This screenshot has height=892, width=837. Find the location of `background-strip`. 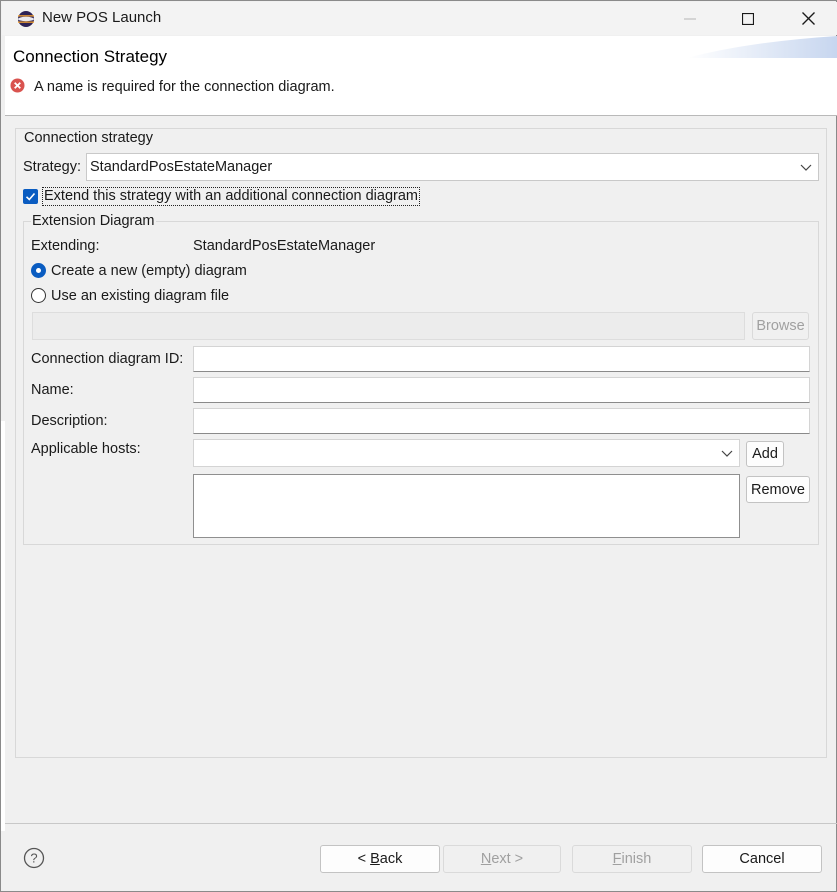

background-strip is located at coordinates (3, 626).